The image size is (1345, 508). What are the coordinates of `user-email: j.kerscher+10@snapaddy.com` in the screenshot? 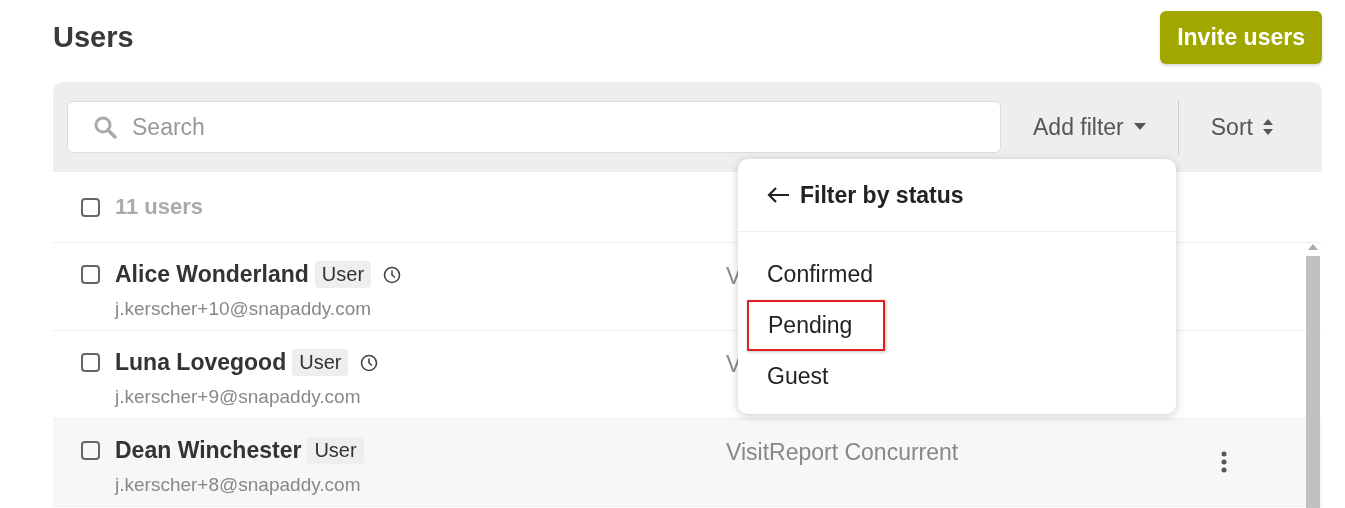 It's located at (244, 309).